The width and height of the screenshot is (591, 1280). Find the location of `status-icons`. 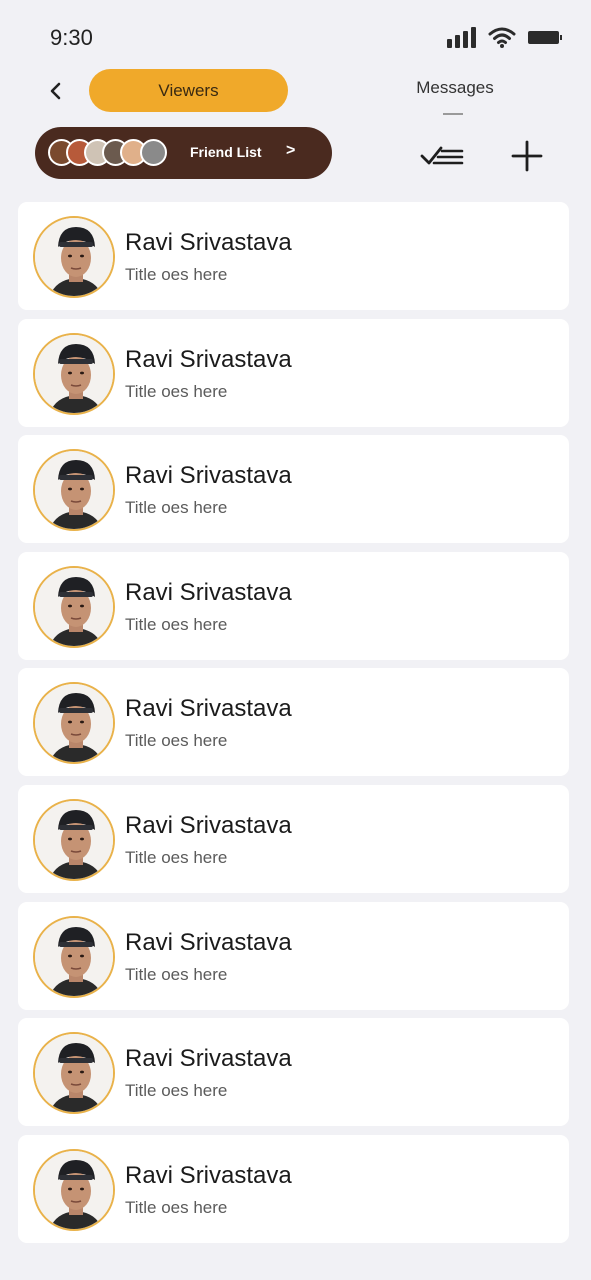

status-icons is located at coordinates (504, 37).